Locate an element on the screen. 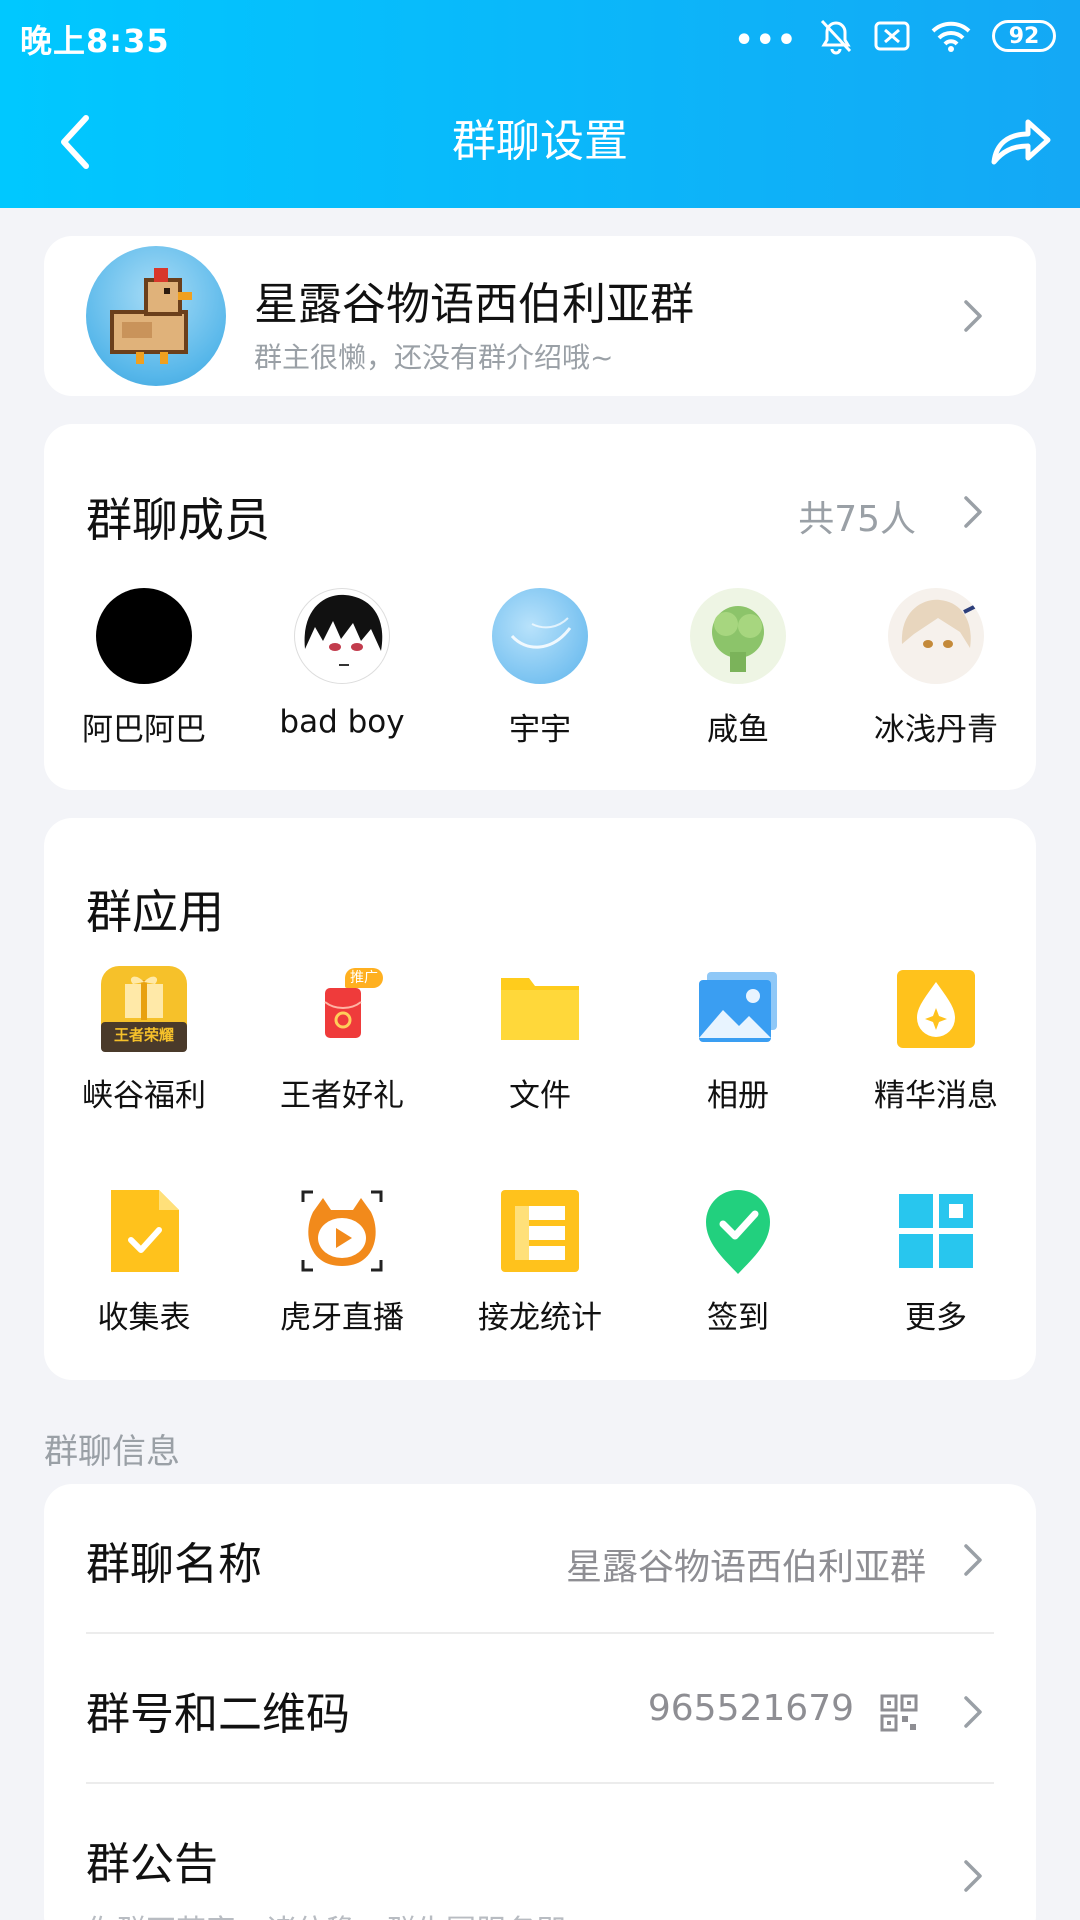 The image size is (1080, 1920). row-value: 星露谷物语西伯利亚群 is located at coordinates (745, 1567).